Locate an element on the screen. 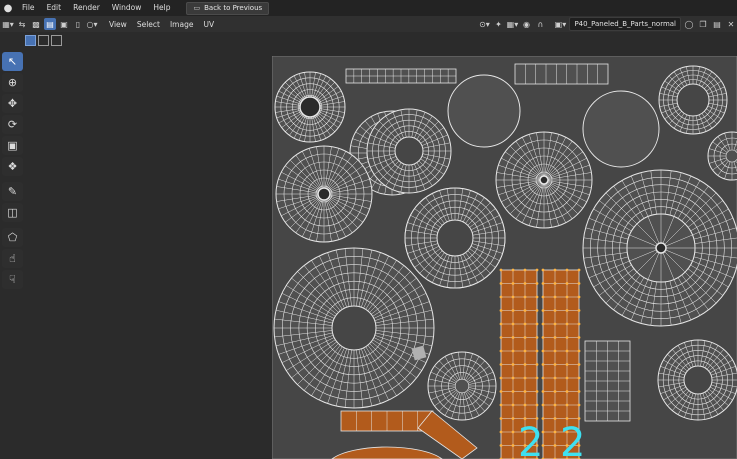 The width and height of the screenshot is (737, 459). menu-uv: UV is located at coordinates (208, 24).